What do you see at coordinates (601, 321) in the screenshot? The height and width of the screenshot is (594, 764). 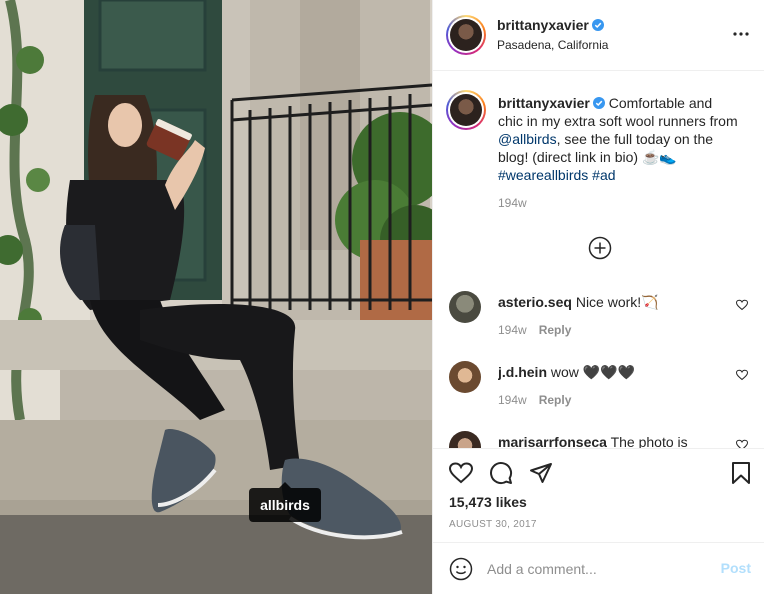 I see `comment-item: asterio.seq Nice work!🏹 194w Reply` at bounding box center [601, 321].